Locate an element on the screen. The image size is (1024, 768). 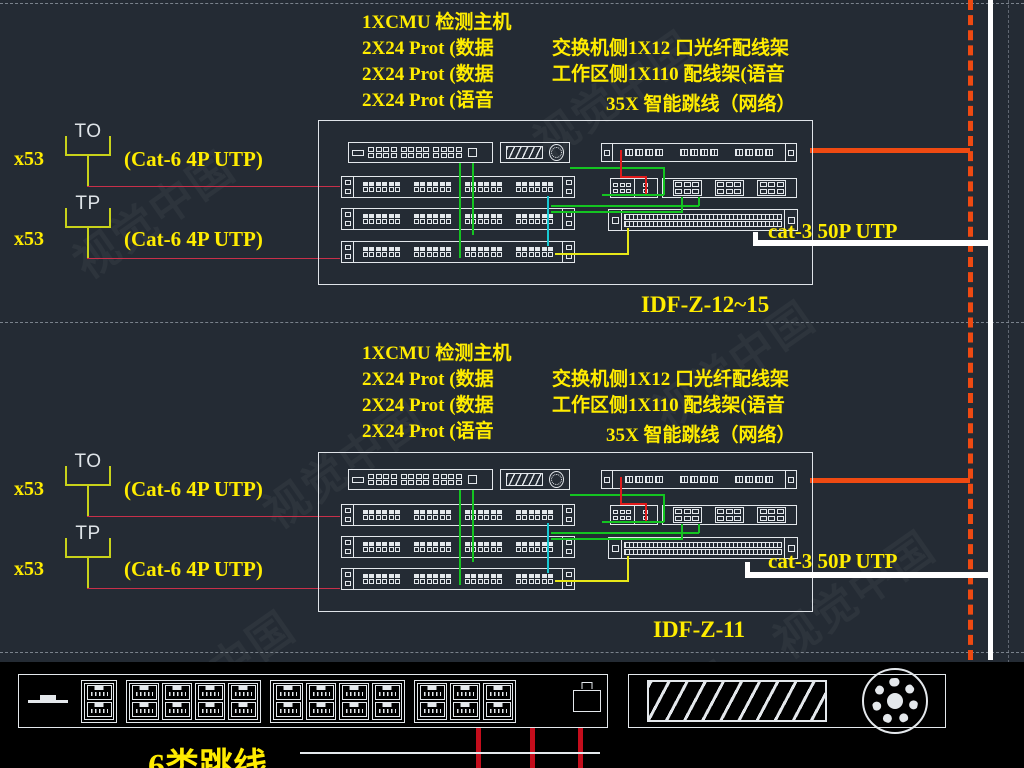
switch-device-lower is located at coordinates (420, 479).